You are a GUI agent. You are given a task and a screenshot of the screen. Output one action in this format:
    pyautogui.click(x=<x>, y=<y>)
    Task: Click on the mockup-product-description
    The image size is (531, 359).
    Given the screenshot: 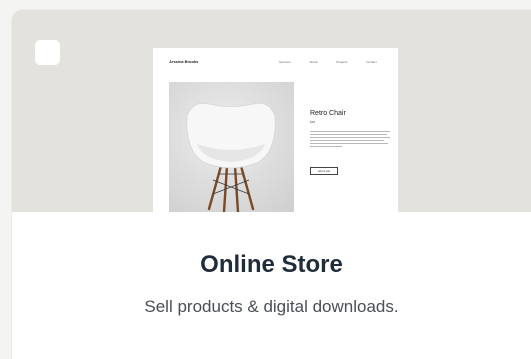 What is the action you would take?
    pyautogui.click(x=350, y=140)
    